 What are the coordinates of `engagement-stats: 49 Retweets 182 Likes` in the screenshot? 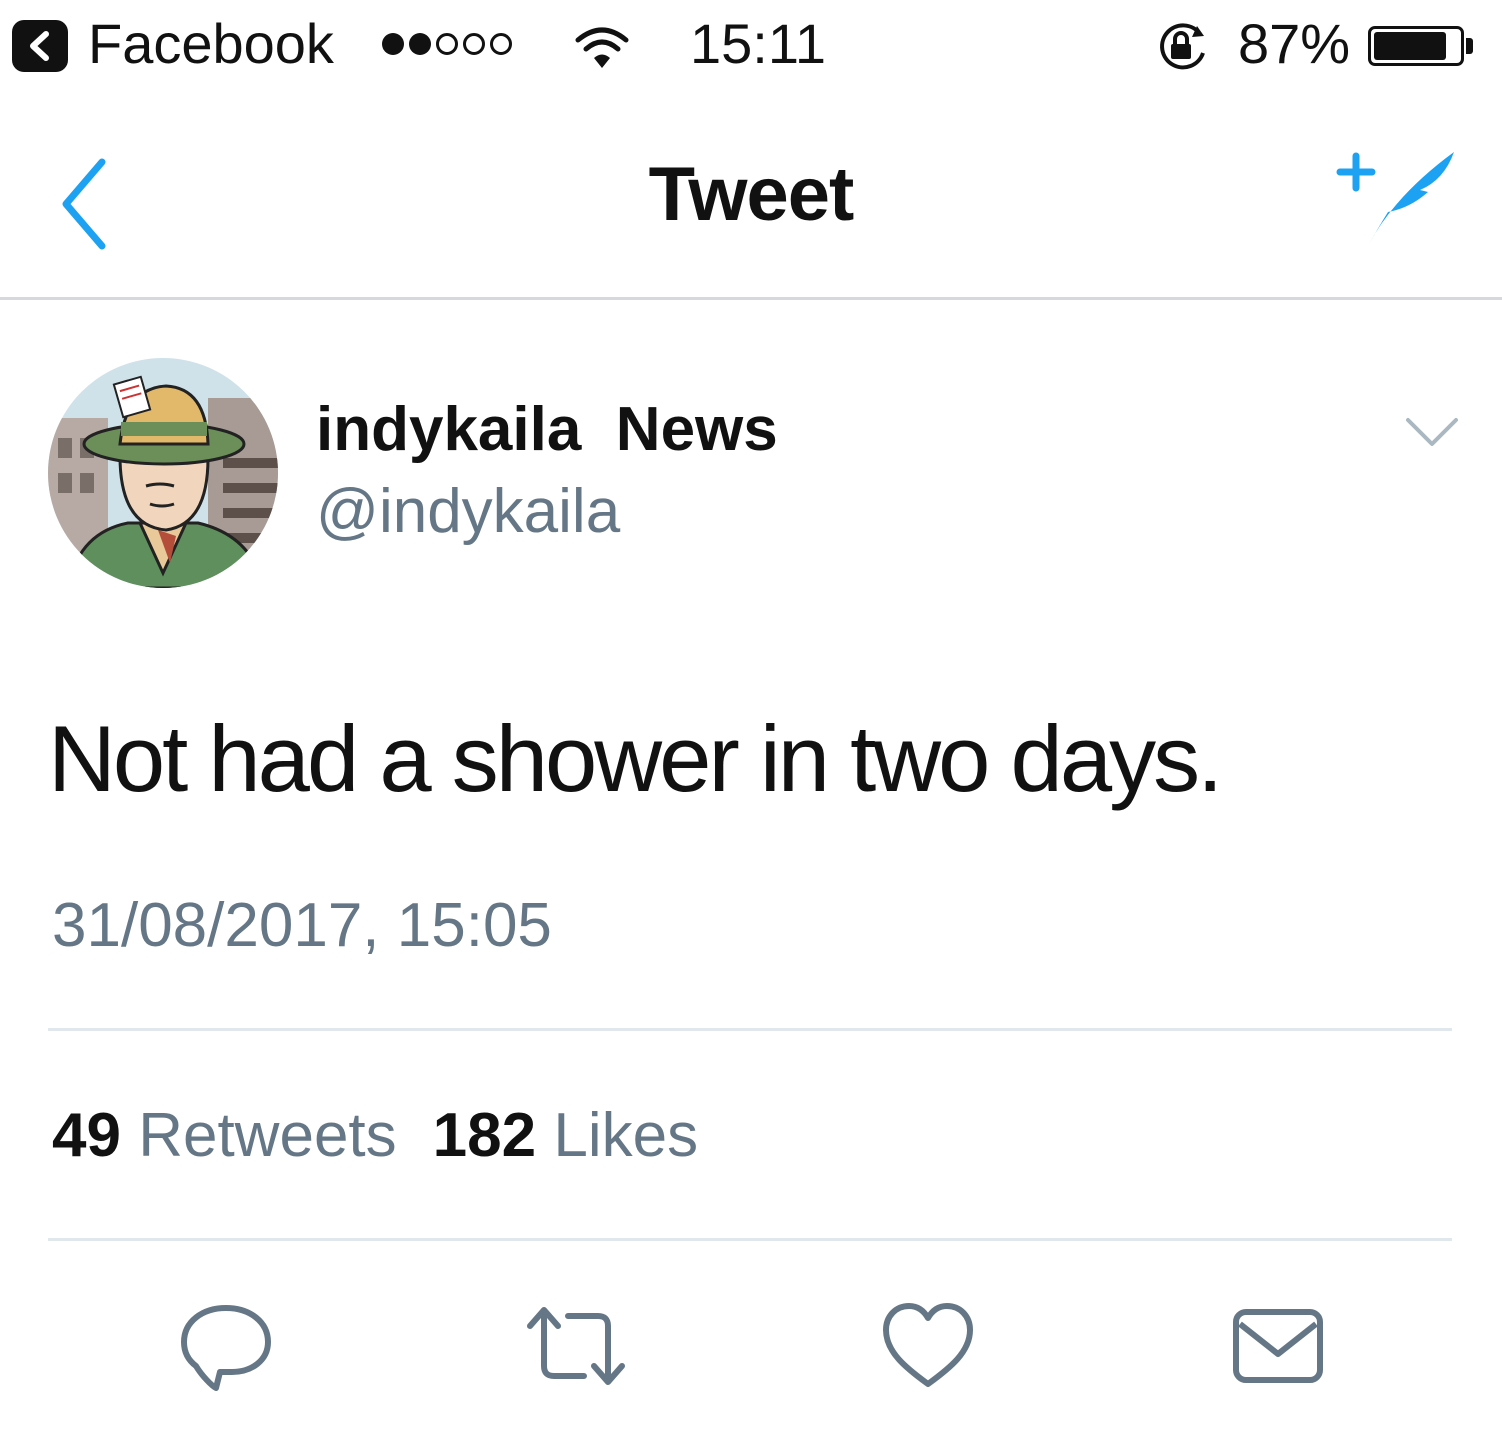 It's located at (375, 1136).